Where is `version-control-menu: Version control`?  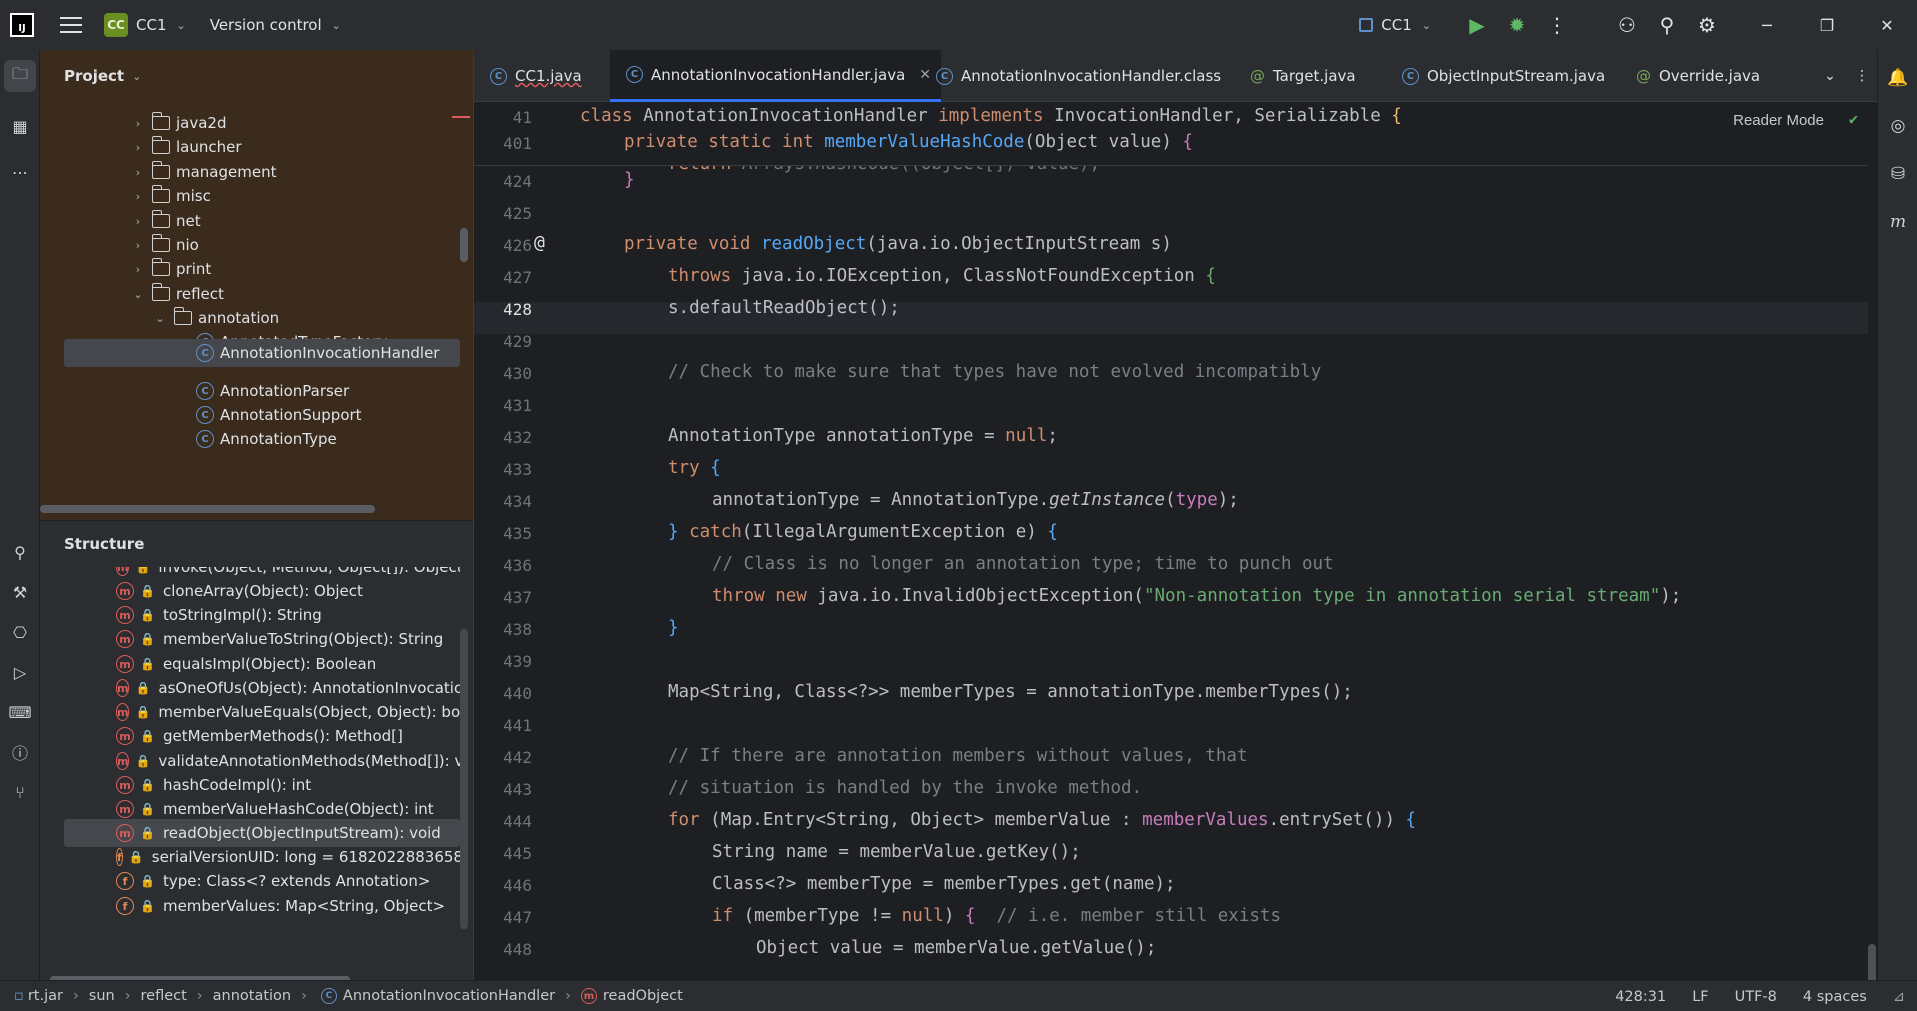 version-control-menu: Version control is located at coordinates (266, 25).